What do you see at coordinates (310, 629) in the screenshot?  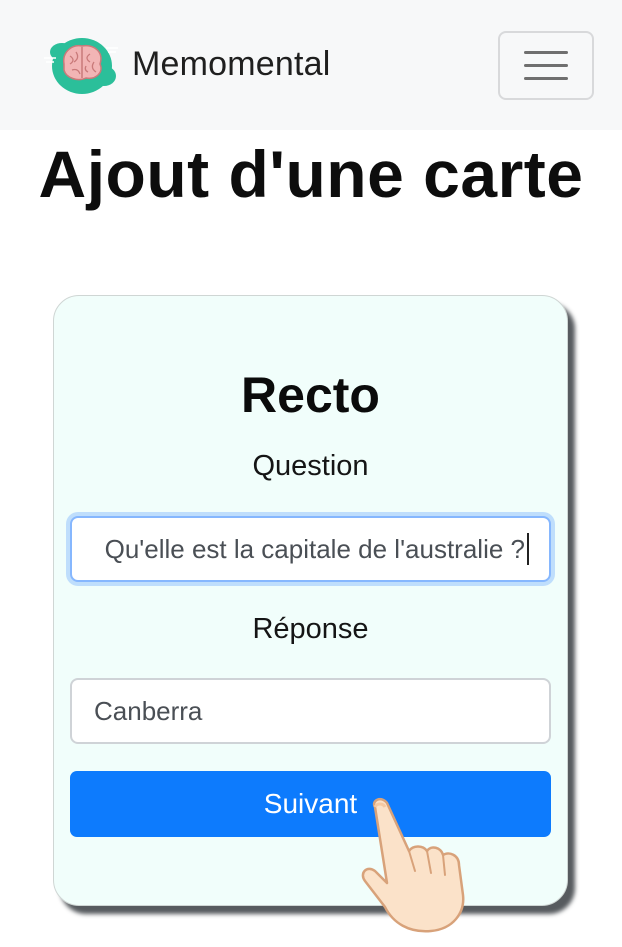 I see `answer-label: Réponse` at bounding box center [310, 629].